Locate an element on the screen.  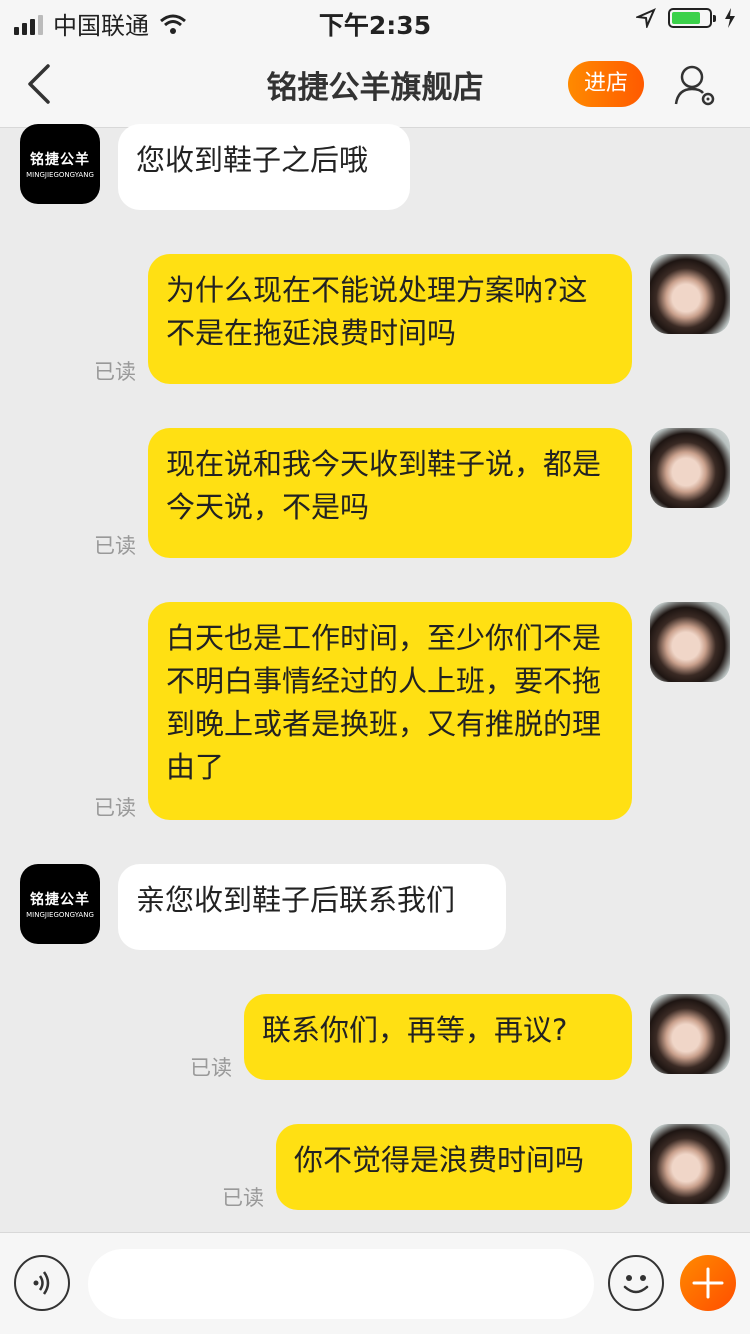
enter-store-button: 进店 is located at coordinates (606, 84).